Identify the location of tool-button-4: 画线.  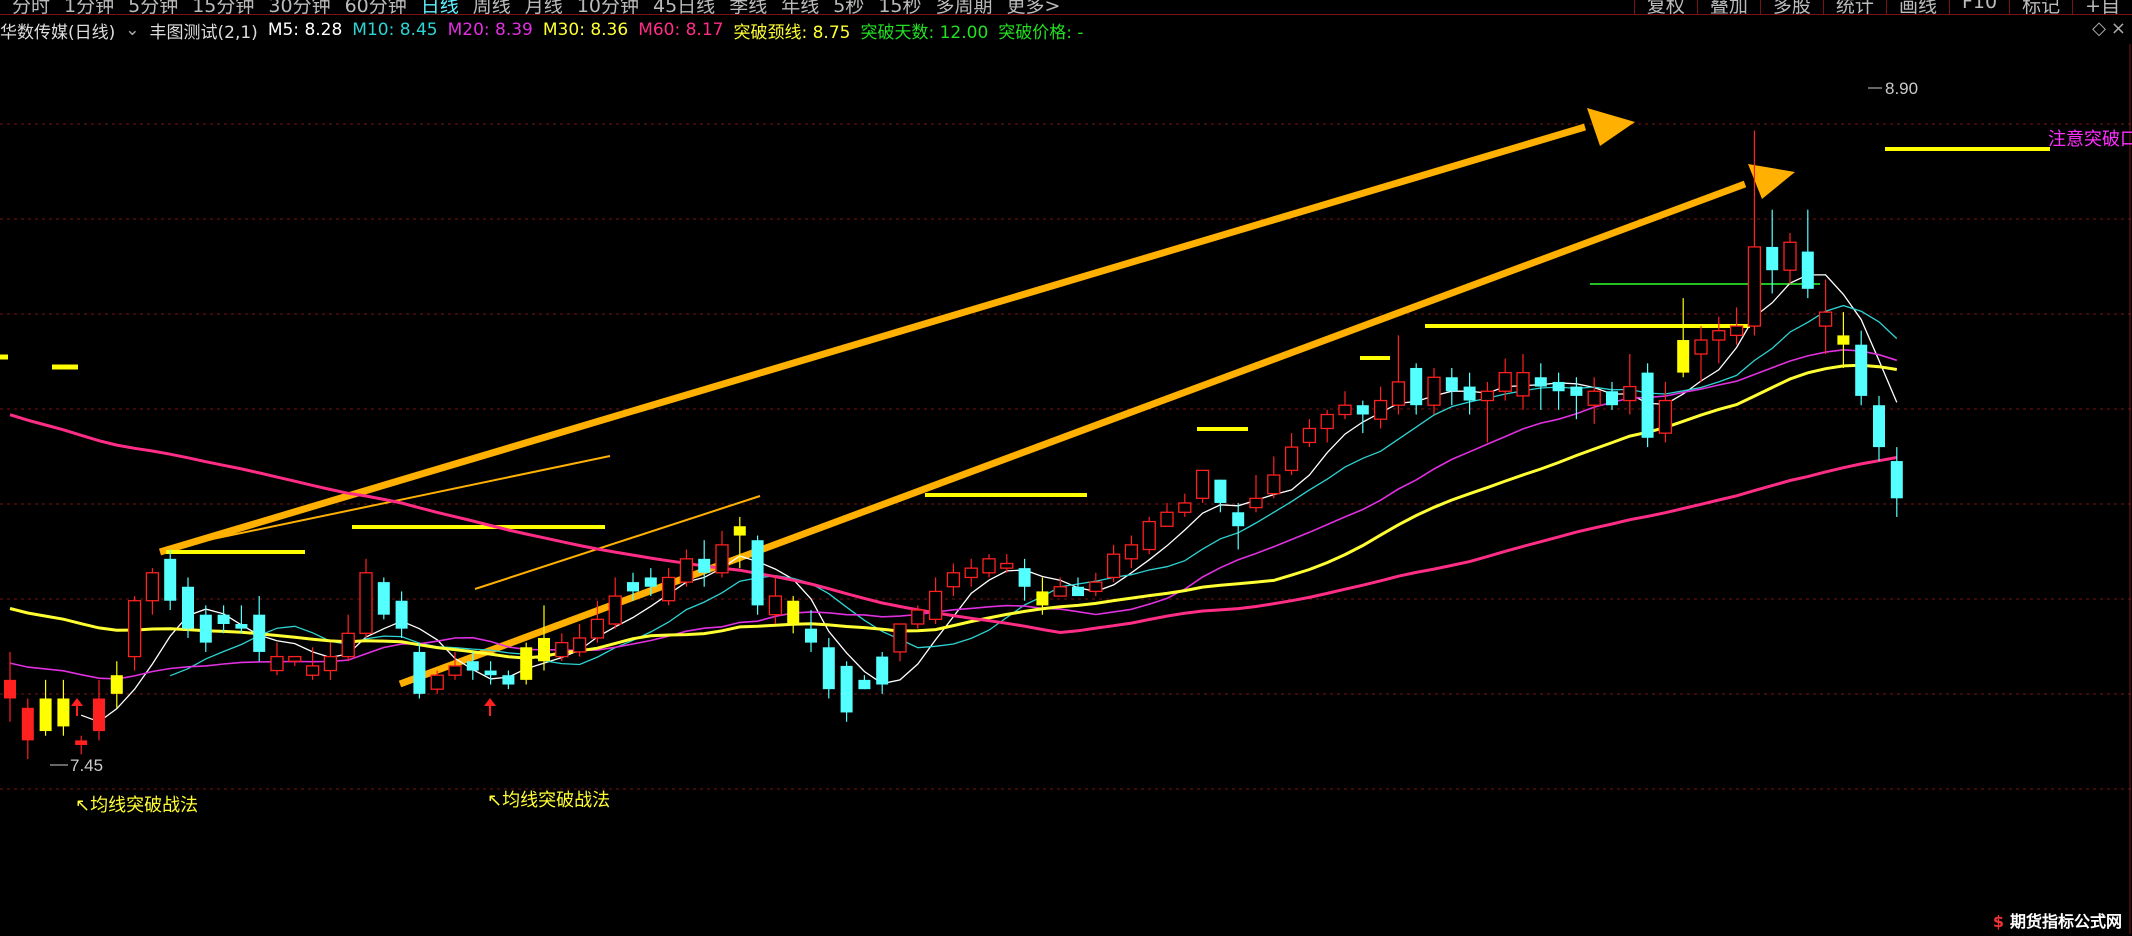
(1917, 7).